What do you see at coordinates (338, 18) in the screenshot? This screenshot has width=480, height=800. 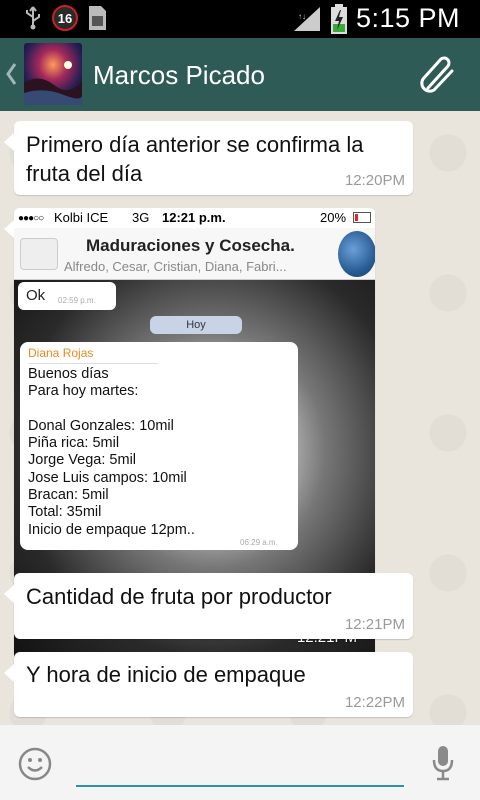 I see `battery-charging-icon` at bounding box center [338, 18].